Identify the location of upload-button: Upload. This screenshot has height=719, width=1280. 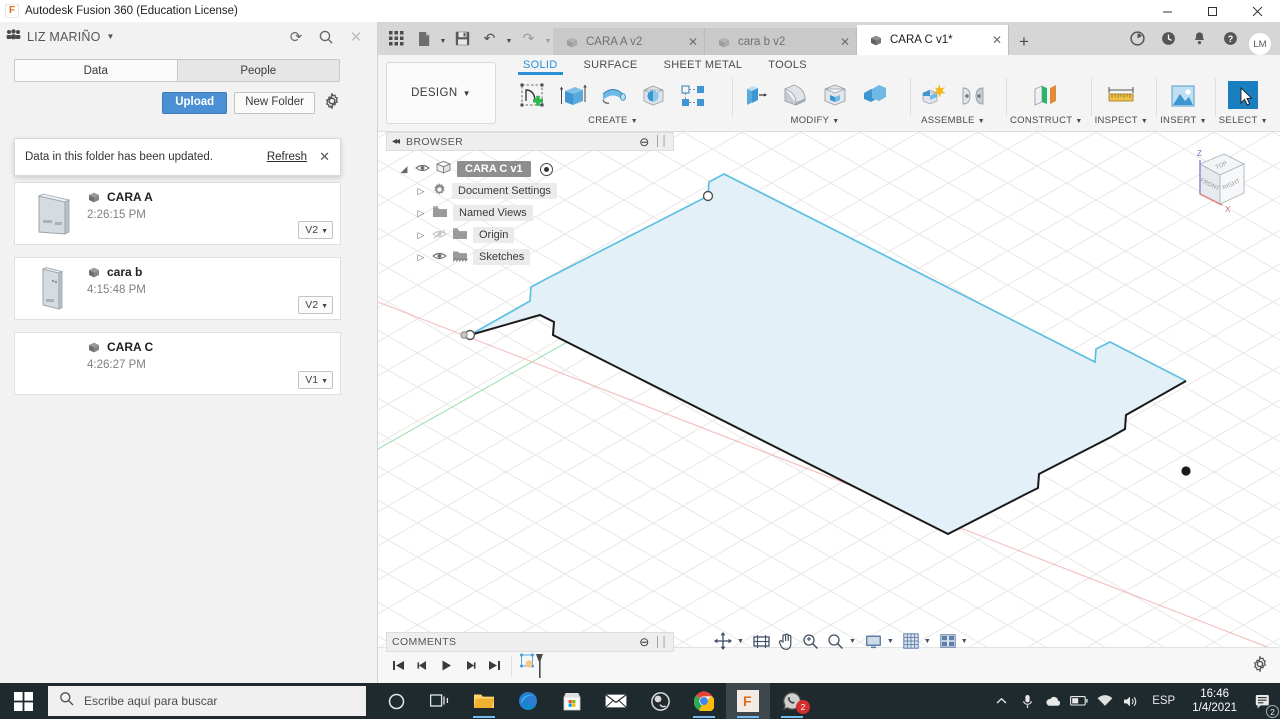
(195, 103).